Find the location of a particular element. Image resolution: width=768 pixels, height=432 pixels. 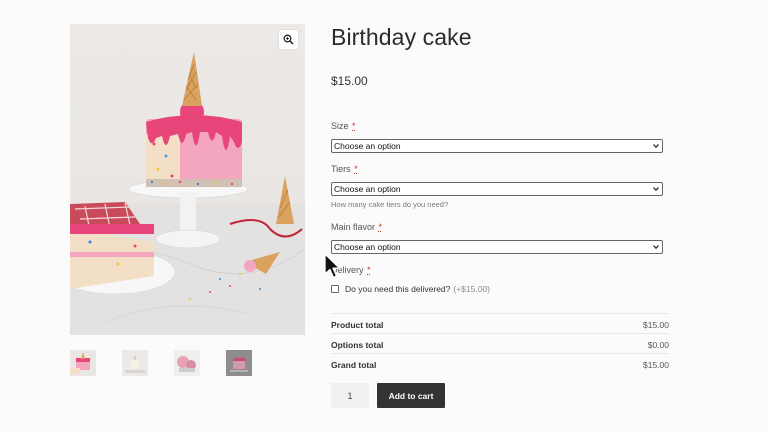

product-total-value: $15.00 is located at coordinates (656, 325).